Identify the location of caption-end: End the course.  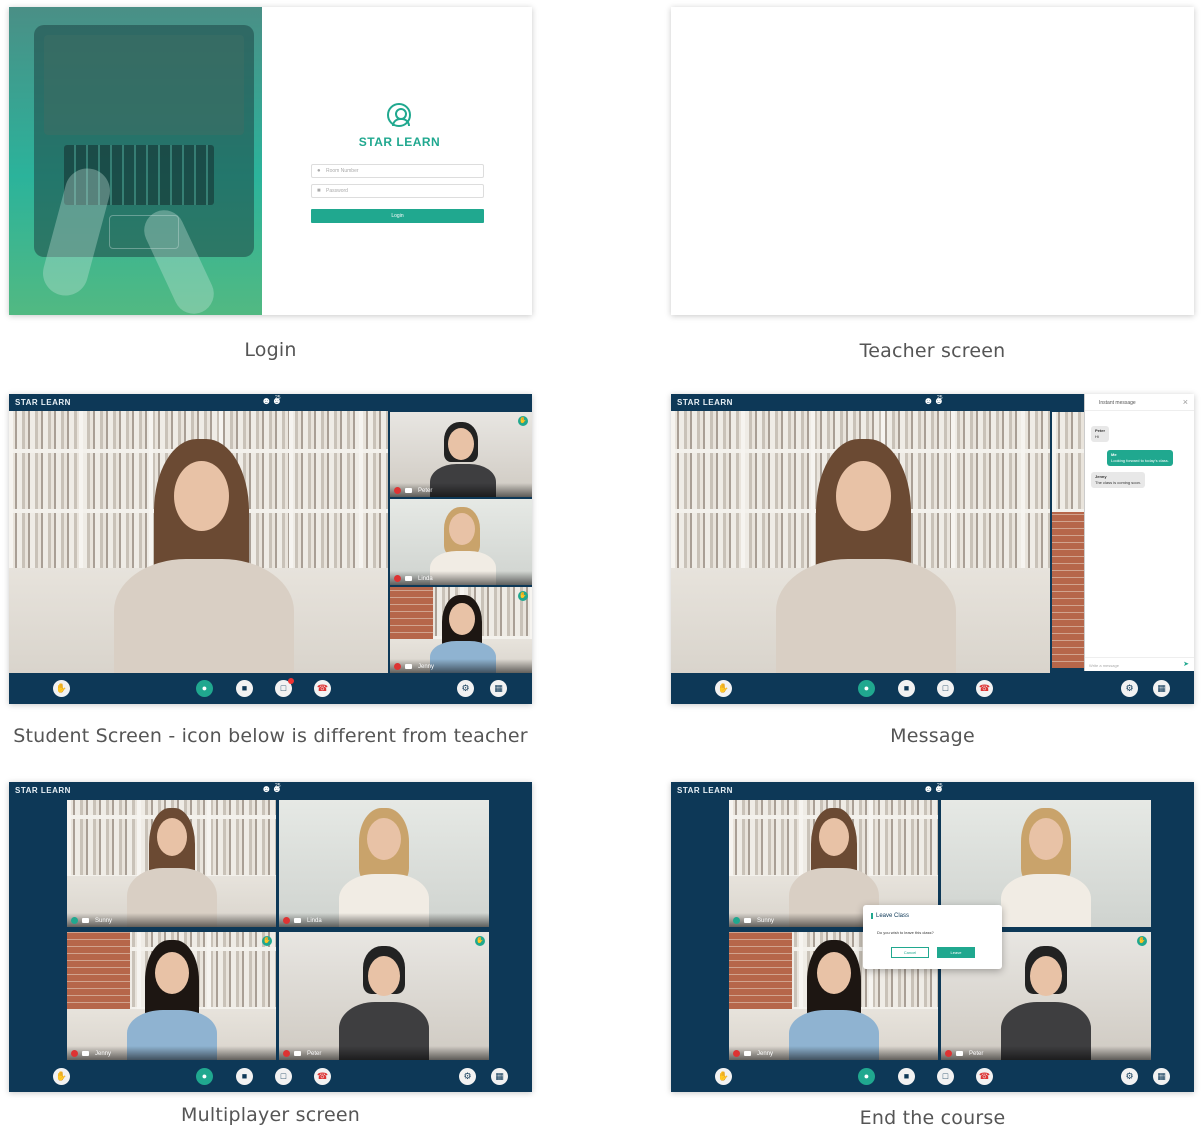
(932, 1118).